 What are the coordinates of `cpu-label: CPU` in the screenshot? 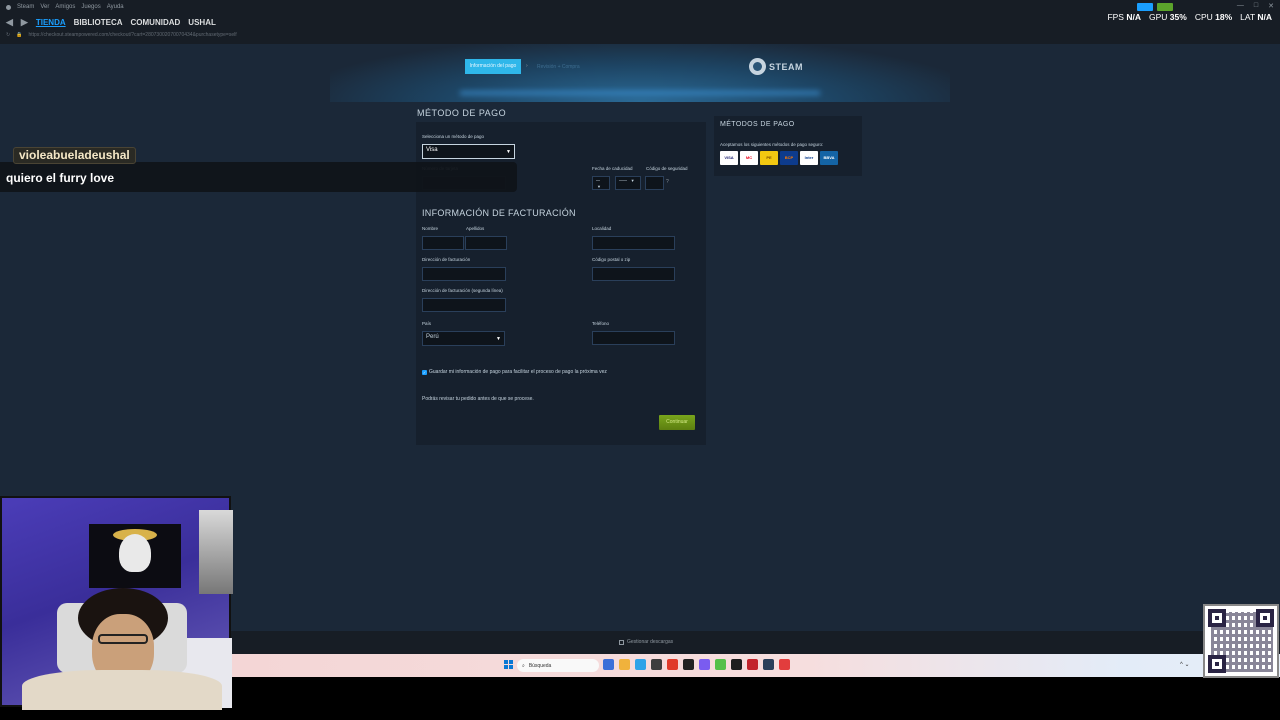 It's located at (1203, 17).